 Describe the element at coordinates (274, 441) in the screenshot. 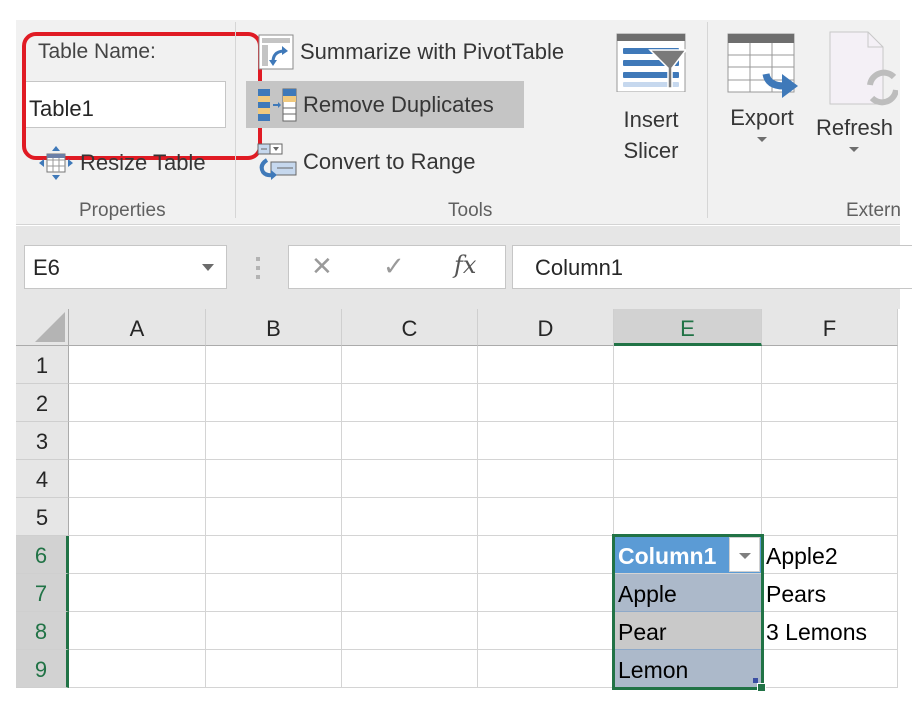

I see `cell-b3` at that location.